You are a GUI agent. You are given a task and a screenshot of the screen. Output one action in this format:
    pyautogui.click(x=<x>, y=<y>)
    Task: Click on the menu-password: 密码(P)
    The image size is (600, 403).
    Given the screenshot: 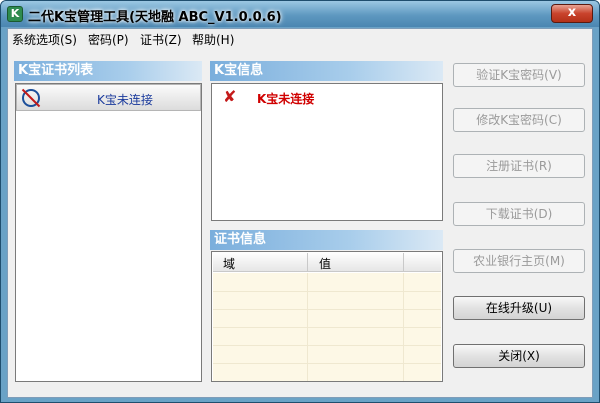 What is the action you would take?
    pyautogui.click(x=108, y=39)
    